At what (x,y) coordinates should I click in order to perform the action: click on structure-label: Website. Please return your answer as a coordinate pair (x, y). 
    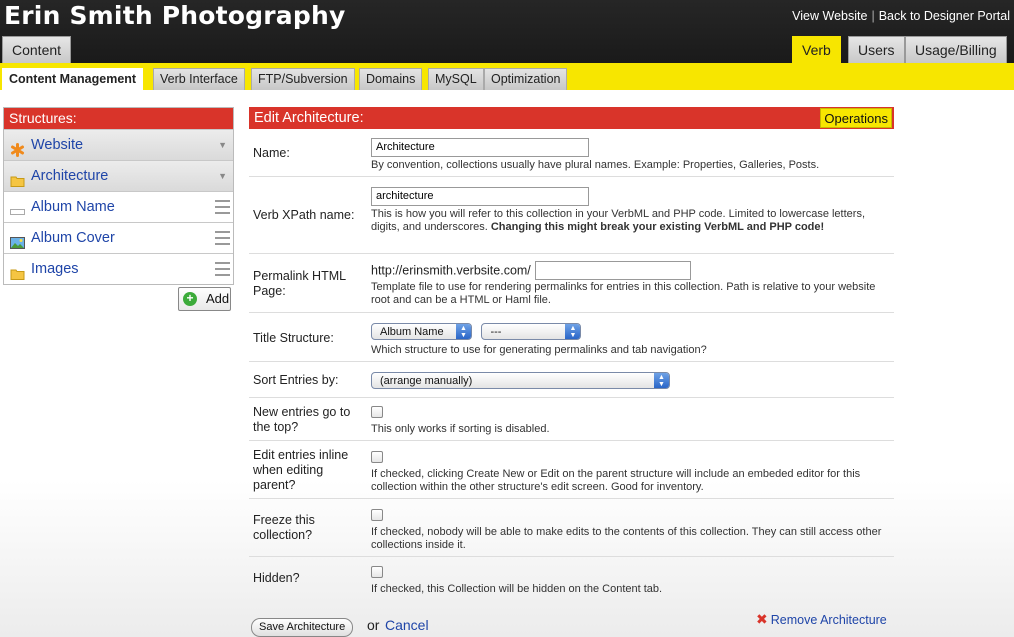
    Looking at the image, I should click on (57, 145).